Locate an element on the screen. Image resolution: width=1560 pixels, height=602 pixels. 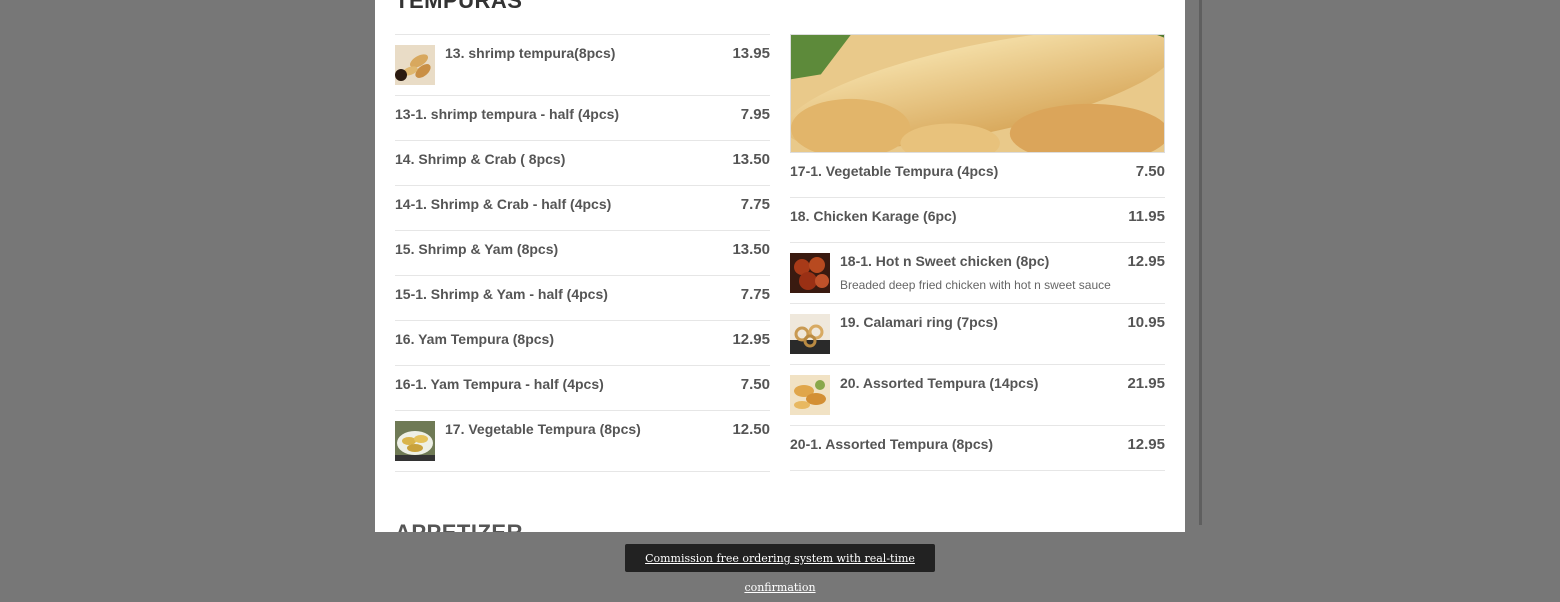
calamari-thumb is located at coordinates (810, 334).